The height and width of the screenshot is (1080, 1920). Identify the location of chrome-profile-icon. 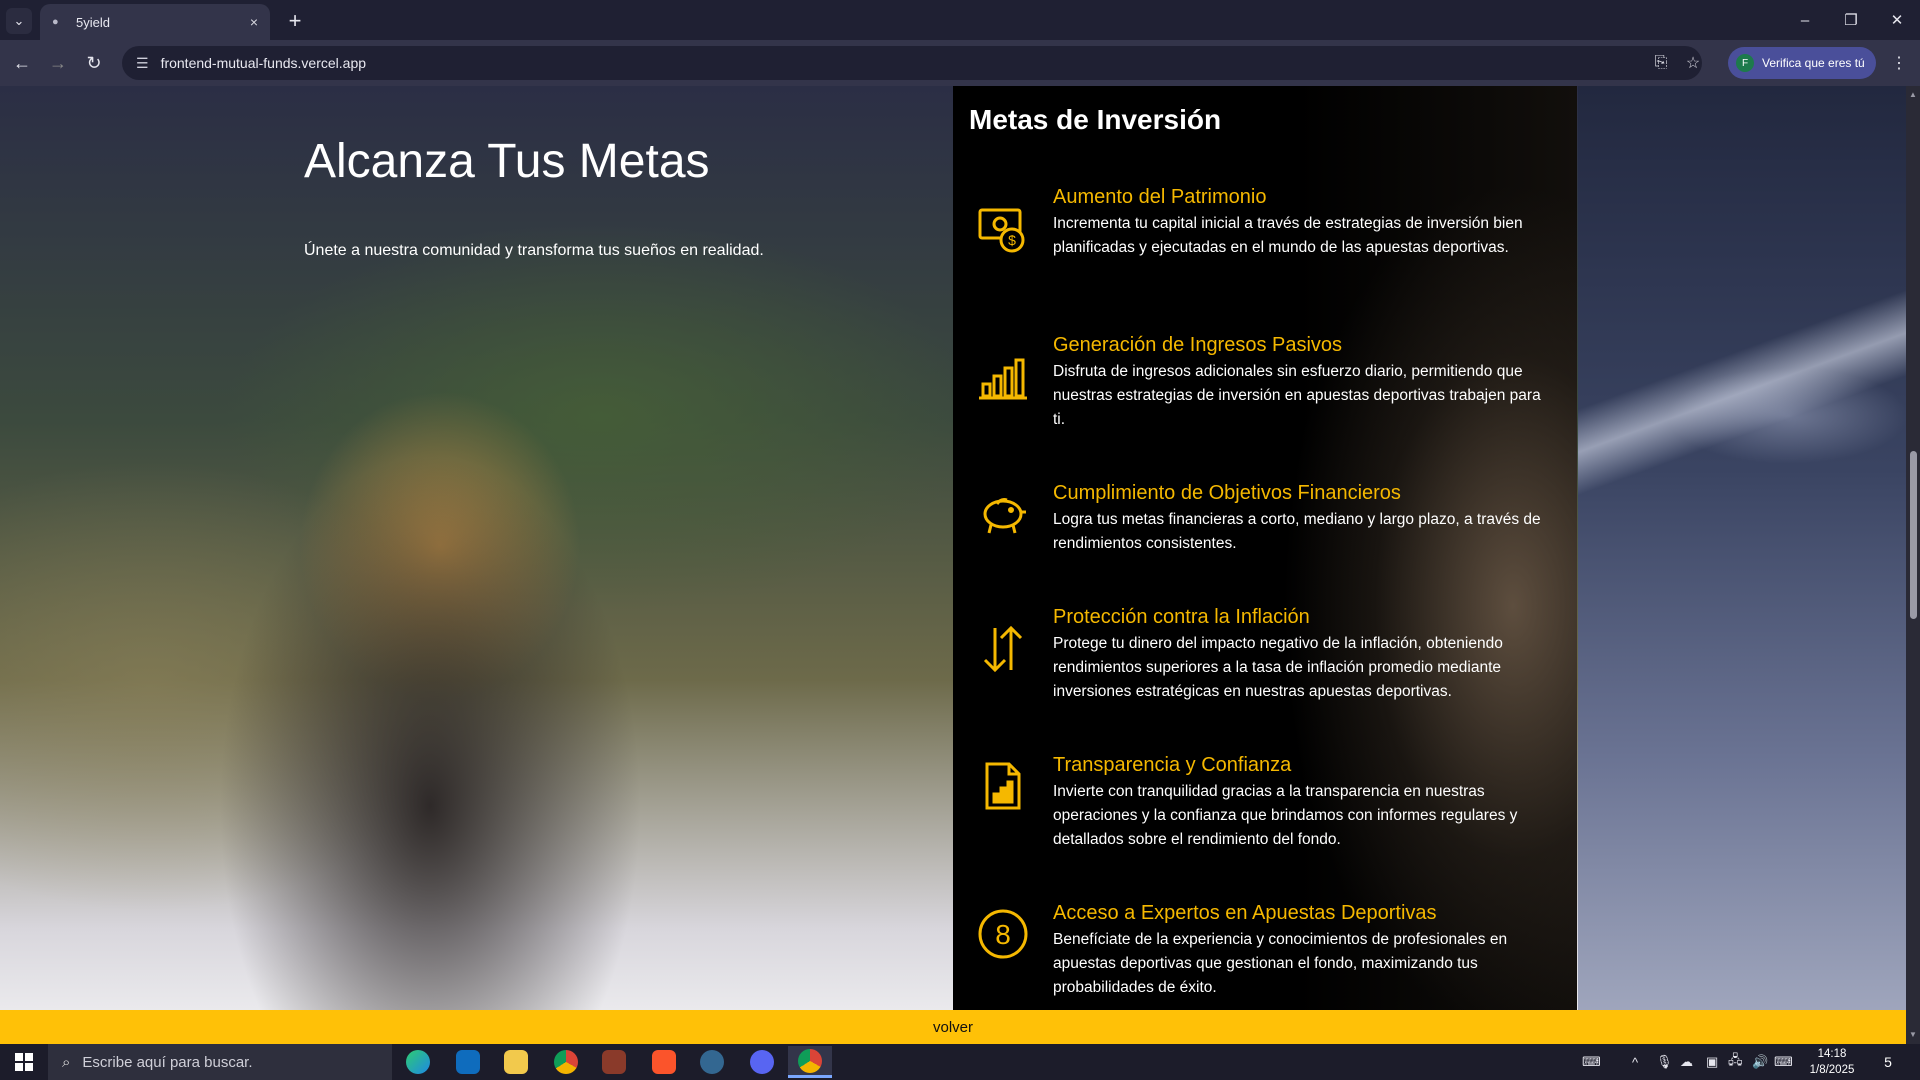
(810, 1062).